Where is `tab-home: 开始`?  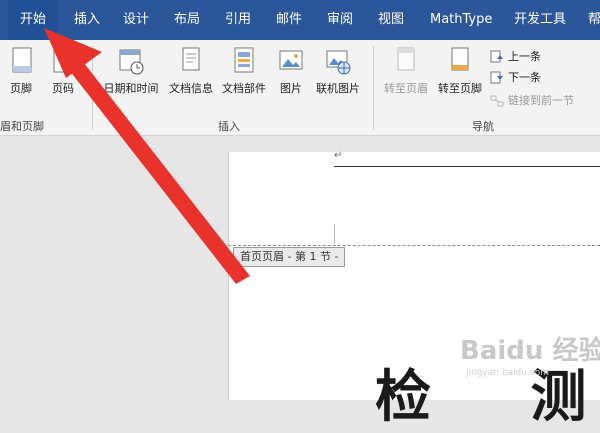 tab-home: 开始 is located at coordinates (33, 20).